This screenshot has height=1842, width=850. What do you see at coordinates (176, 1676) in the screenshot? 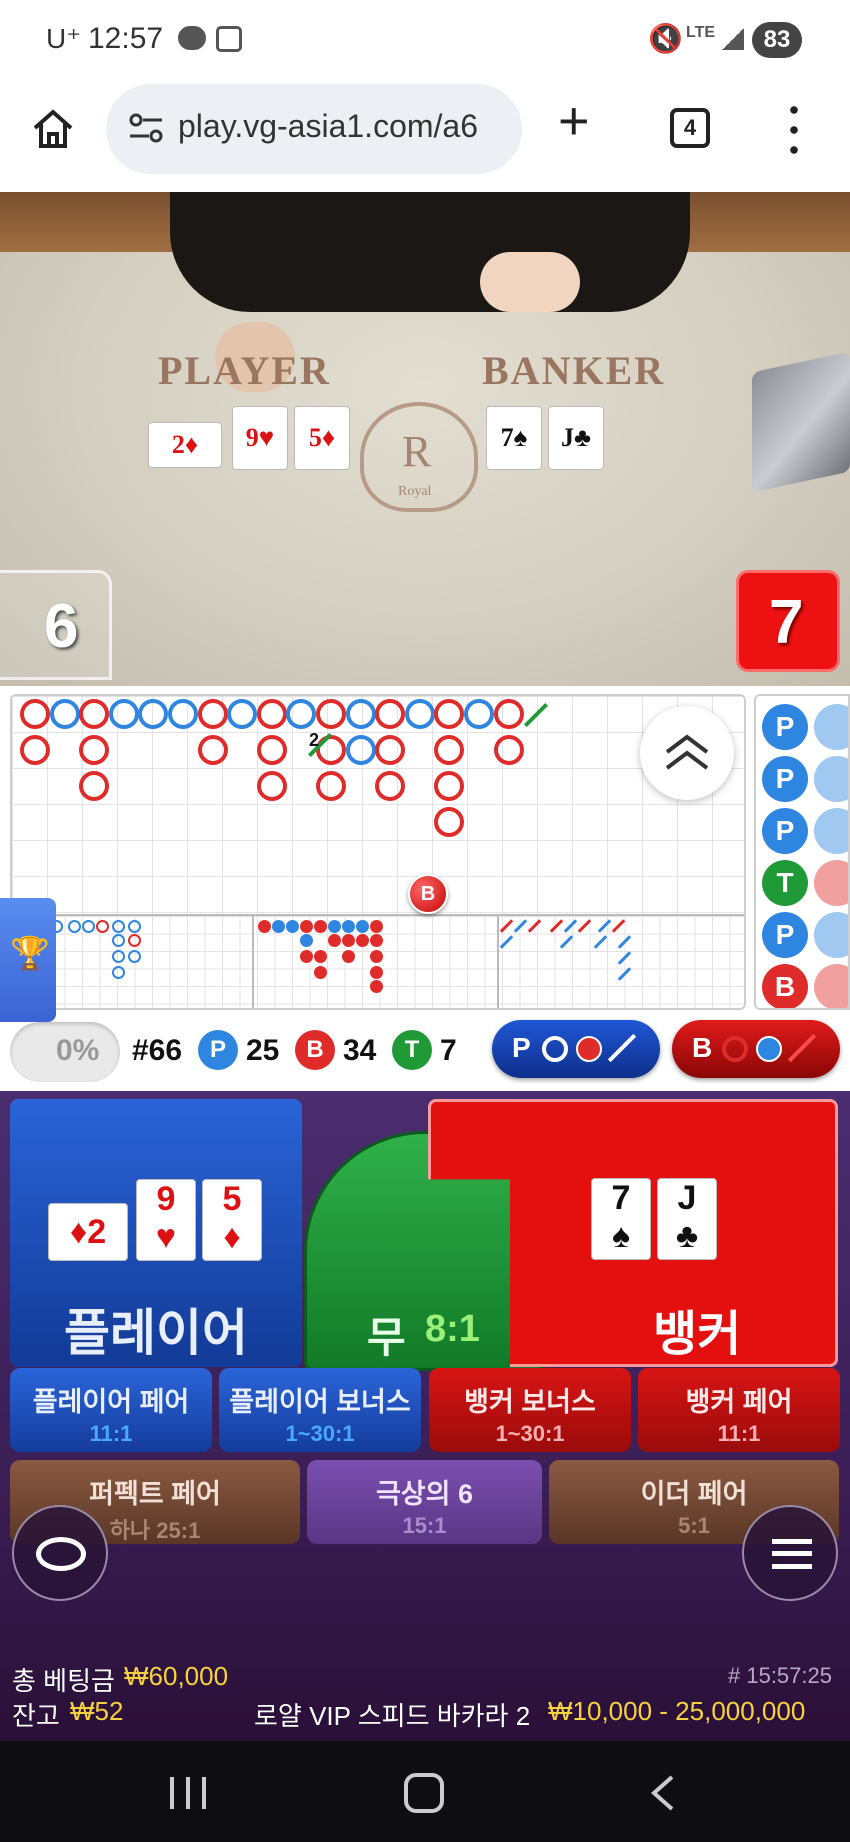
I see `total-bet-value: ₩60,000` at bounding box center [176, 1676].